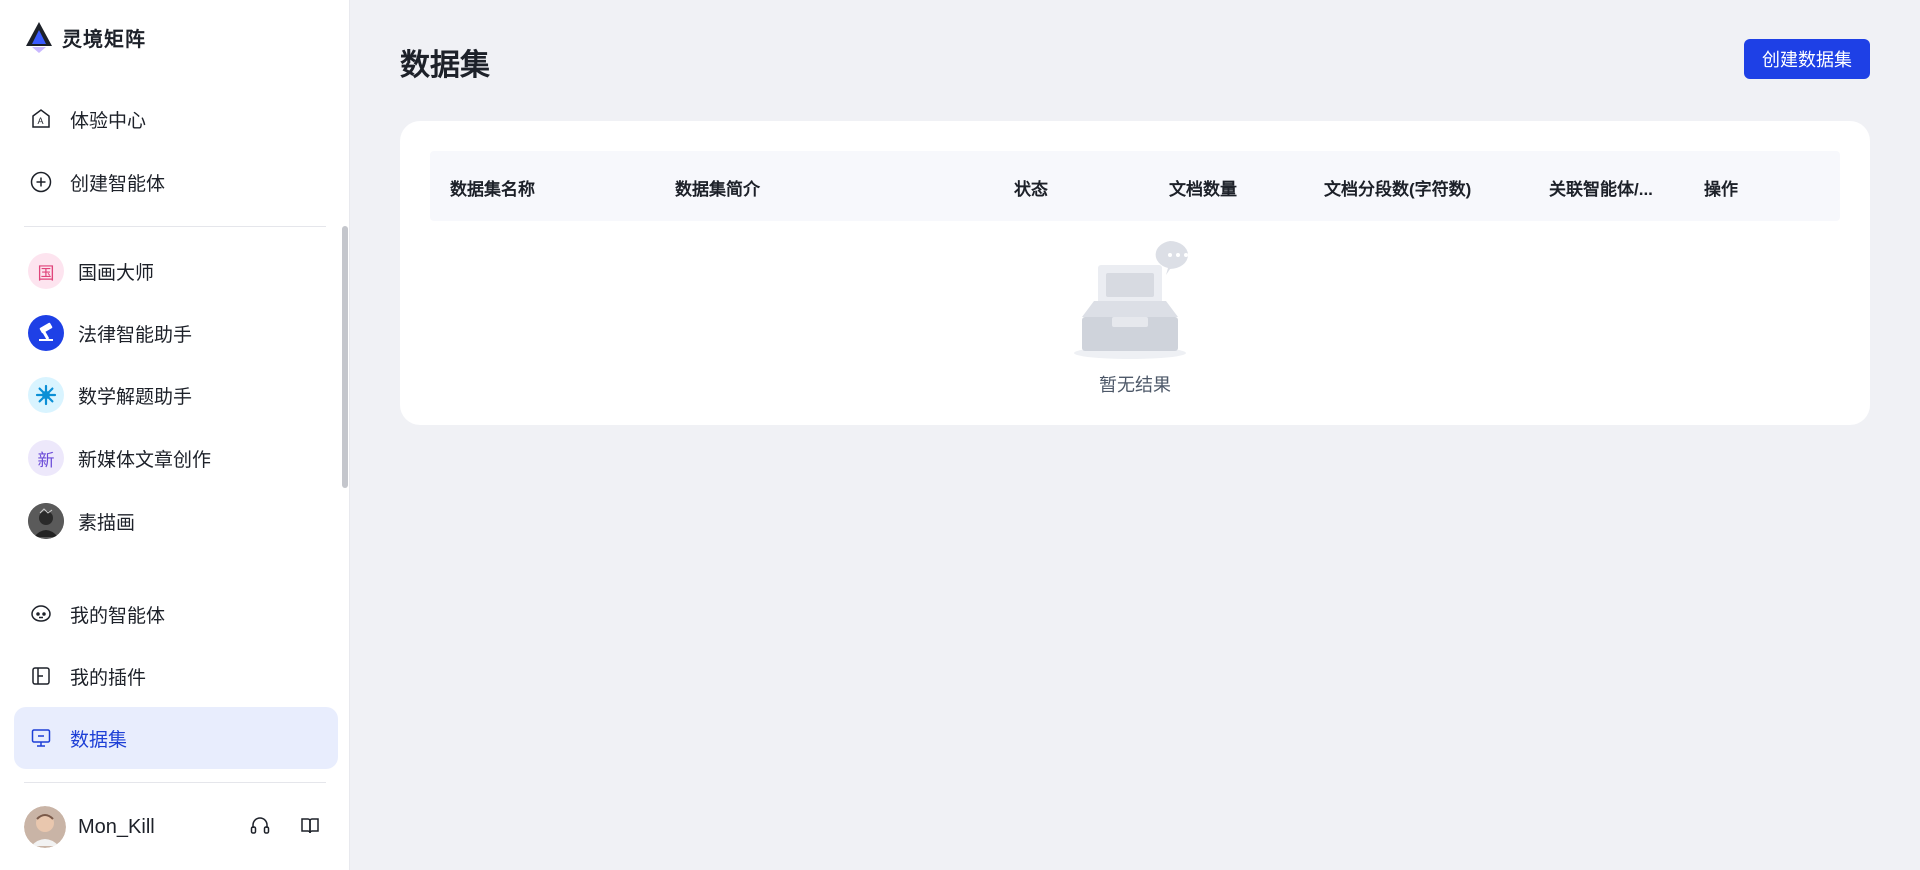 This screenshot has height=870, width=1920. I want to click on empty-inbox-icon, so click(1131, 300).